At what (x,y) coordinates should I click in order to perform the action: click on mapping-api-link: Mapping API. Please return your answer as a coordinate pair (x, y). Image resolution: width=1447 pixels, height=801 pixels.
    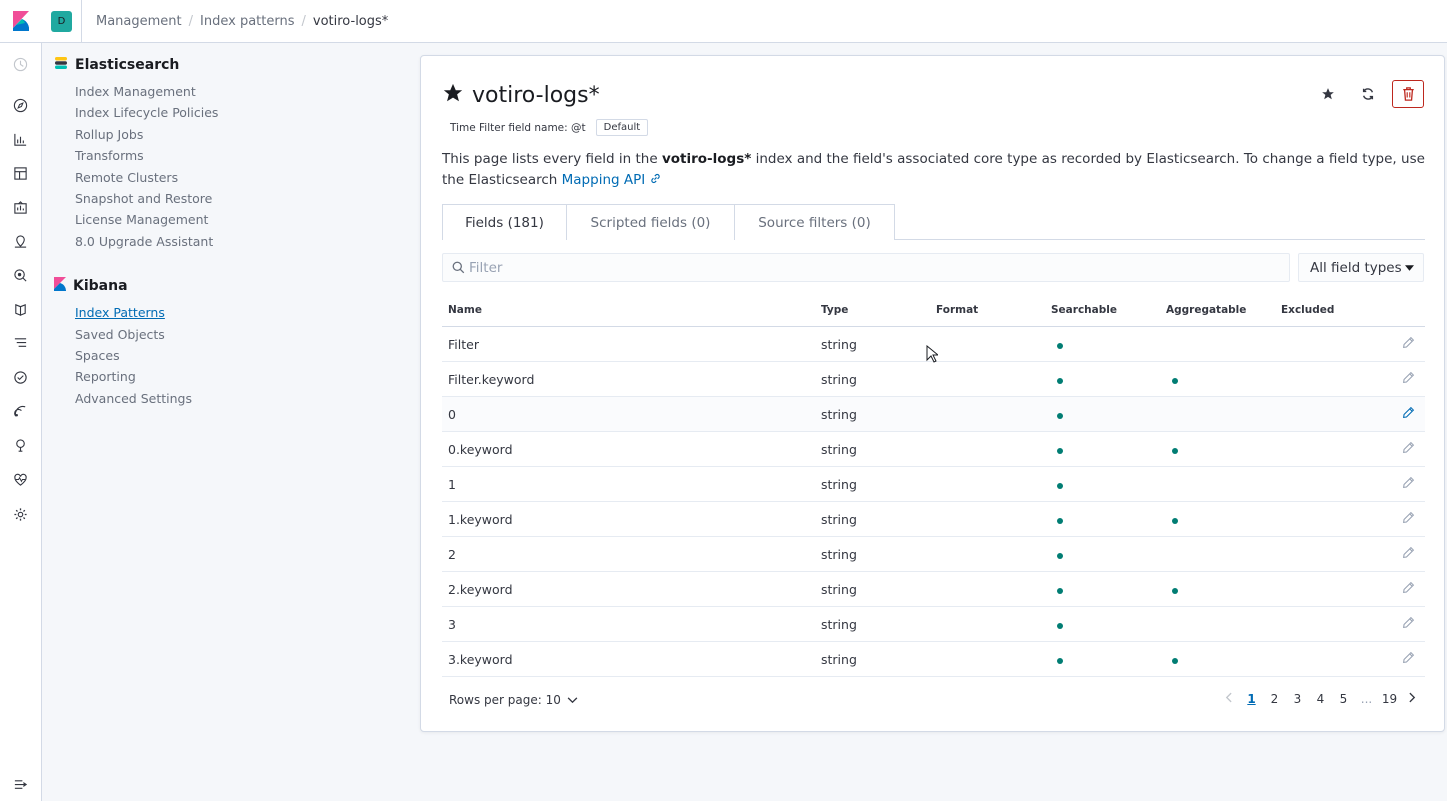
    Looking at the image, I should click on (611, 180).